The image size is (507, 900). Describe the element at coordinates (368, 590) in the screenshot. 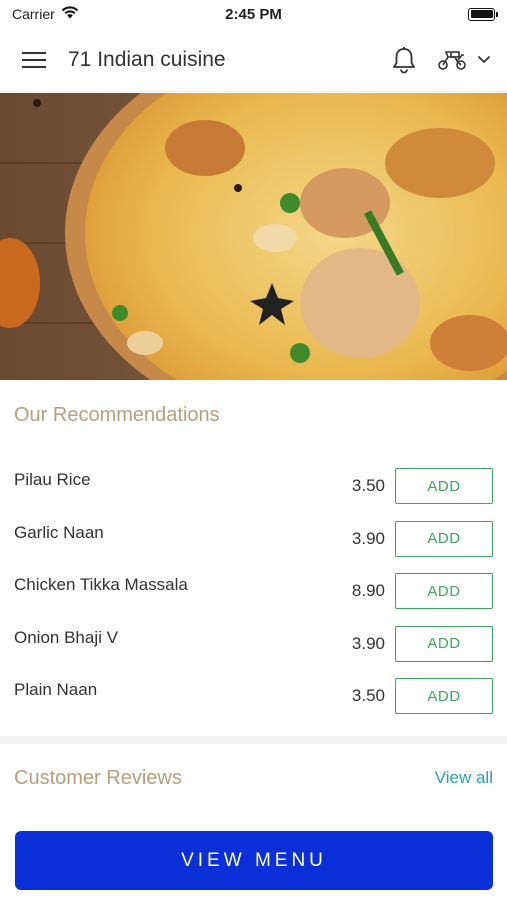

I see `item-price: 8.90` at that location.